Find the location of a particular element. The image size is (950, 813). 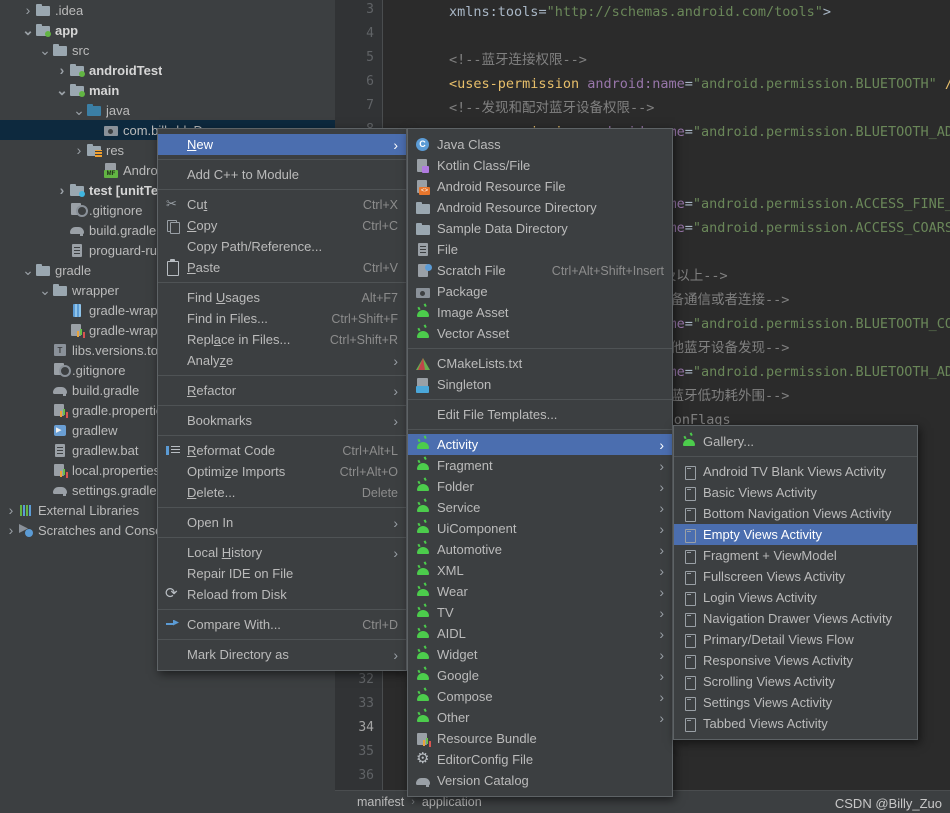

breadcrumb-item: manifest is located at coordinates (380, 802).